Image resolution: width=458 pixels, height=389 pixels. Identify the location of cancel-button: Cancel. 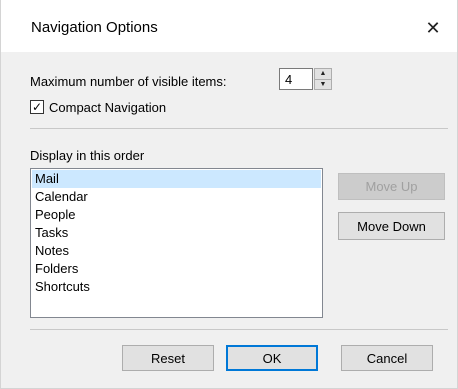
(387, 358).